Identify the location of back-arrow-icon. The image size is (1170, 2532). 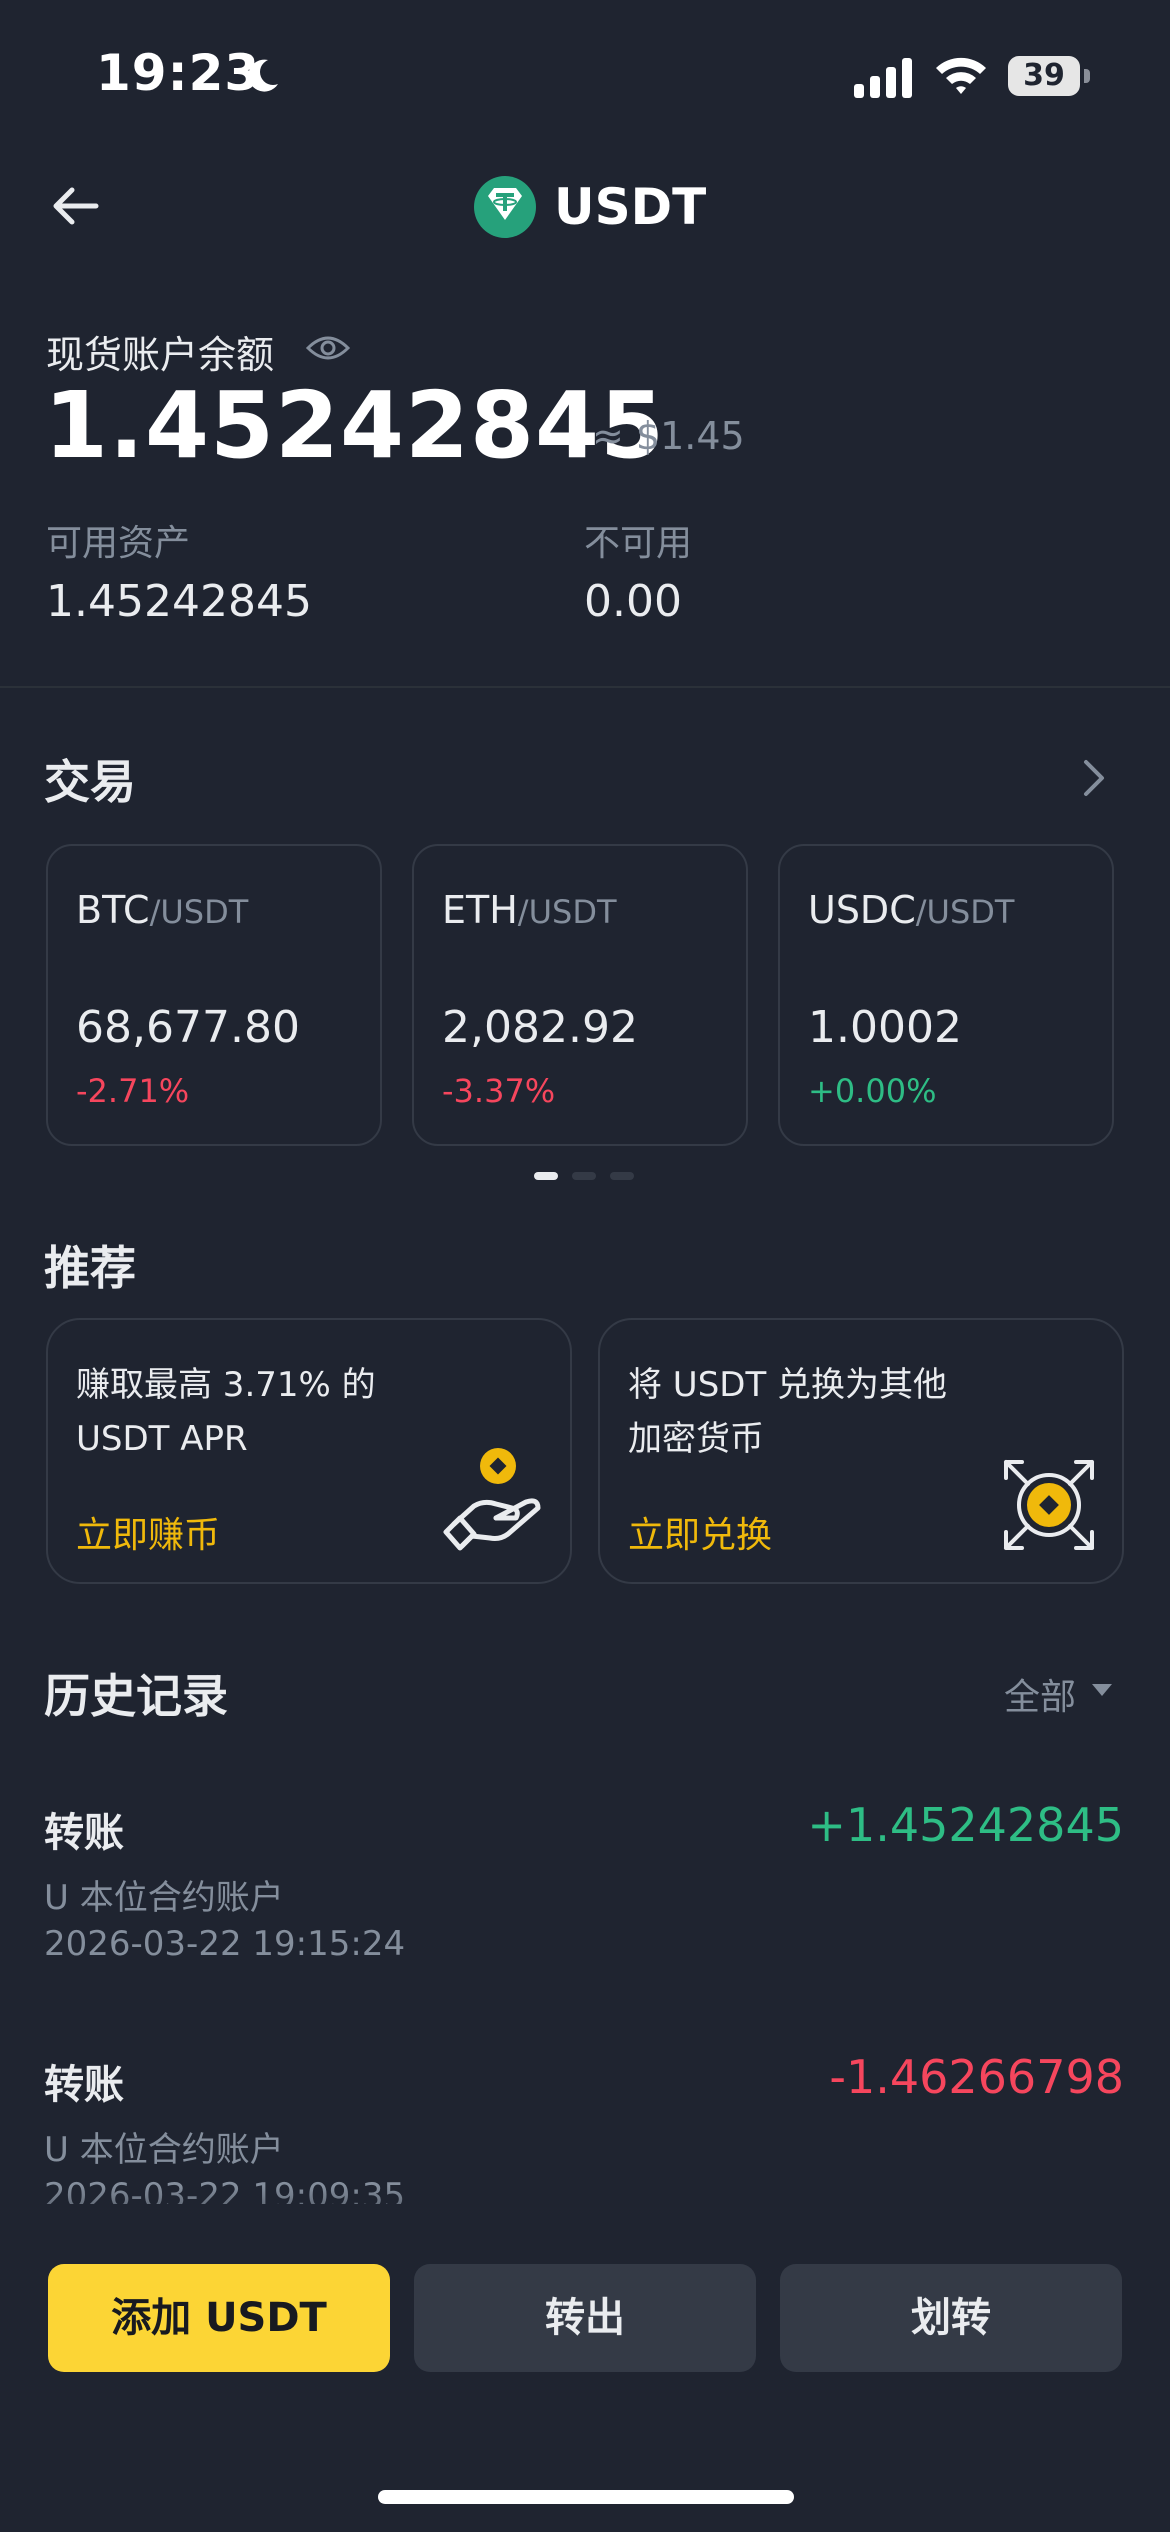
(76, 206).